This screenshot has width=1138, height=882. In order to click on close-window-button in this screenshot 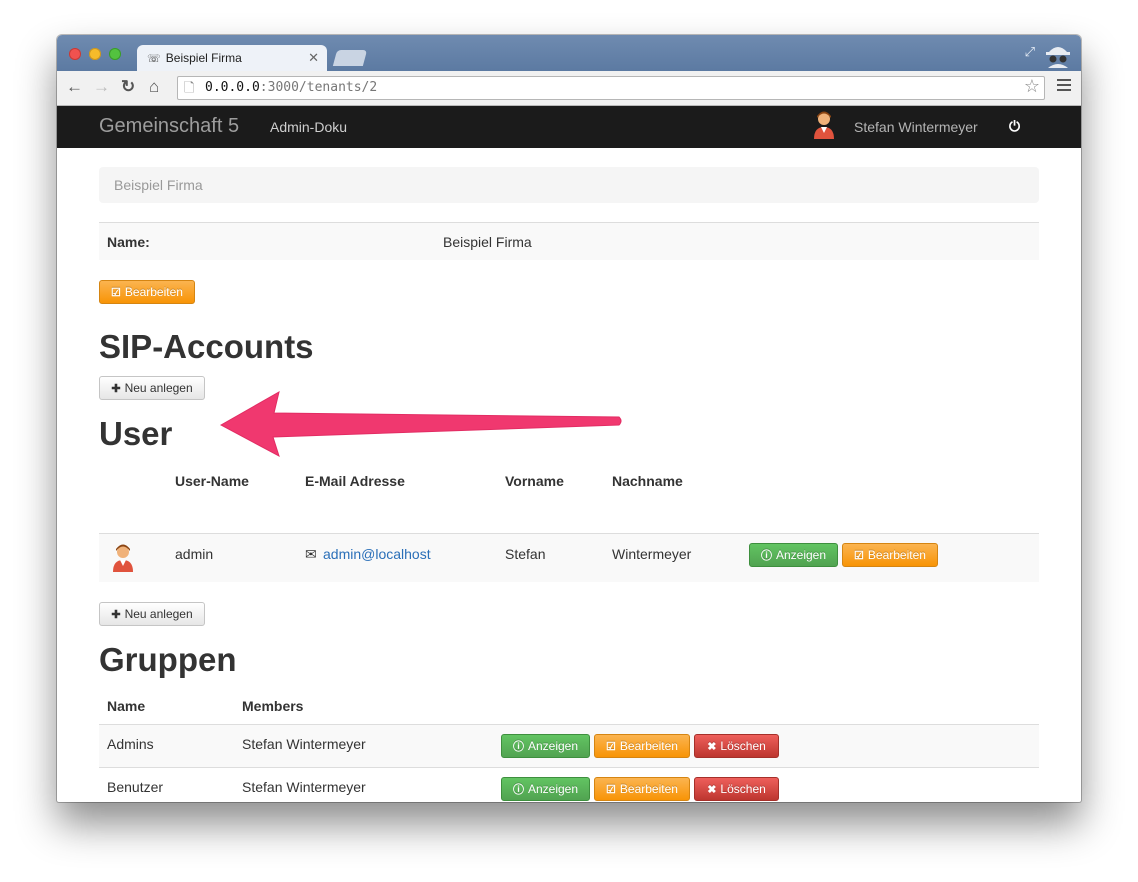, I will do `click(75, 54)`.